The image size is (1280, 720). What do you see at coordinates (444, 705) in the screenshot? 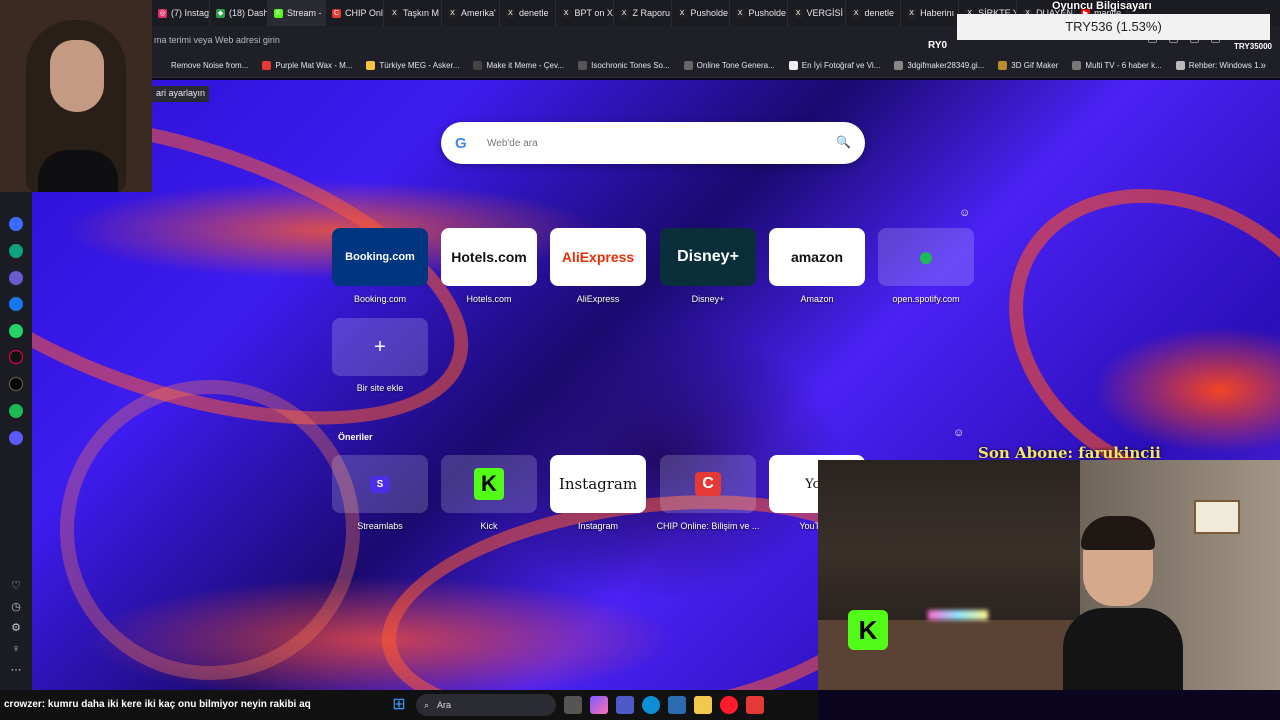
I see `taskbar-search-label: Ara` at bounding box center [444, 705].